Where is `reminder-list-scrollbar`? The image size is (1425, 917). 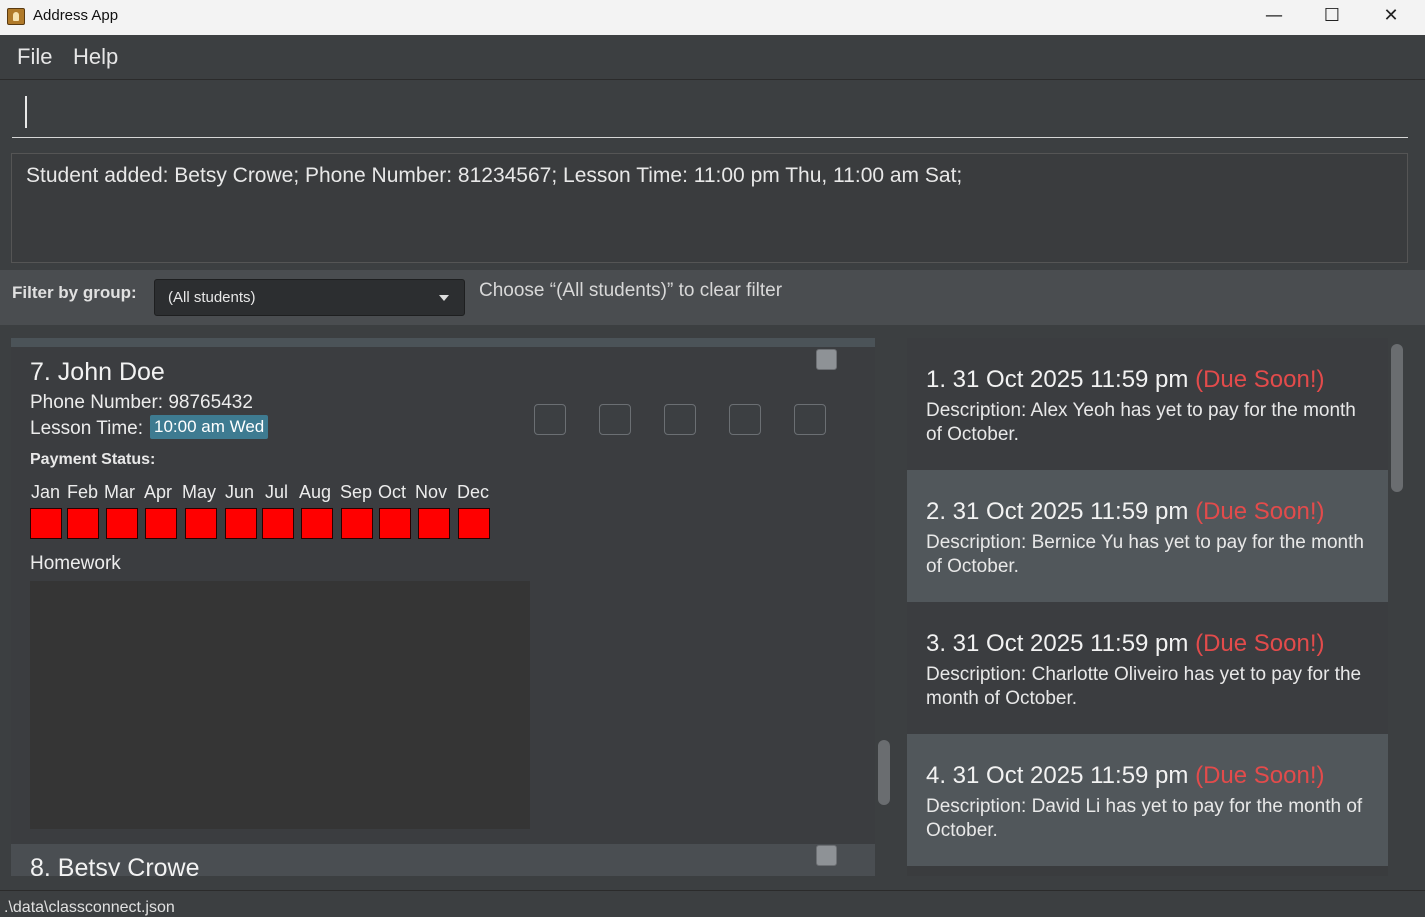 reminder-list-scrollbar is located at coordinates (1397, 418).